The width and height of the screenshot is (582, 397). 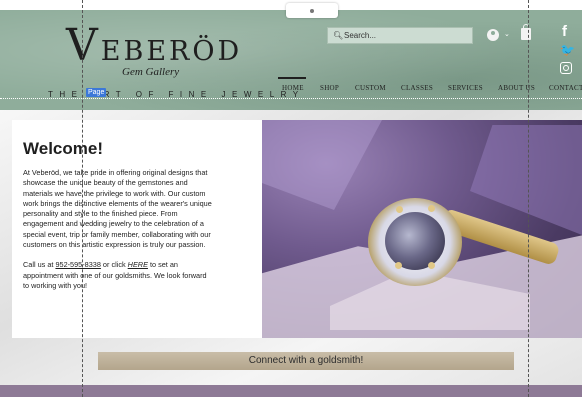 What do you see at coordinates (415, 241) in the screenshot?
I see `ring-gemstone` at bounding box center [415, 241].